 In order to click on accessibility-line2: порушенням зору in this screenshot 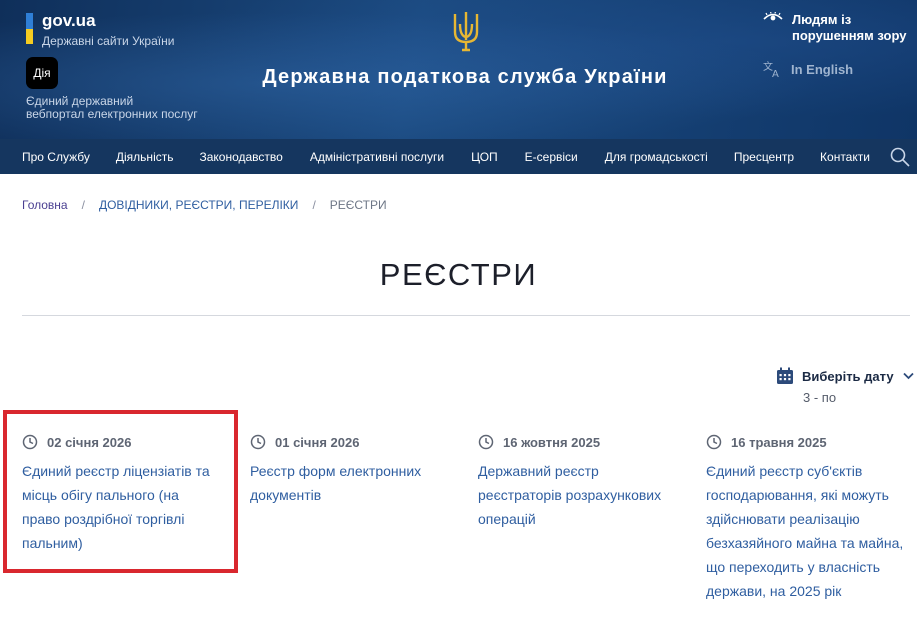, I will do `click(849, 35)`.